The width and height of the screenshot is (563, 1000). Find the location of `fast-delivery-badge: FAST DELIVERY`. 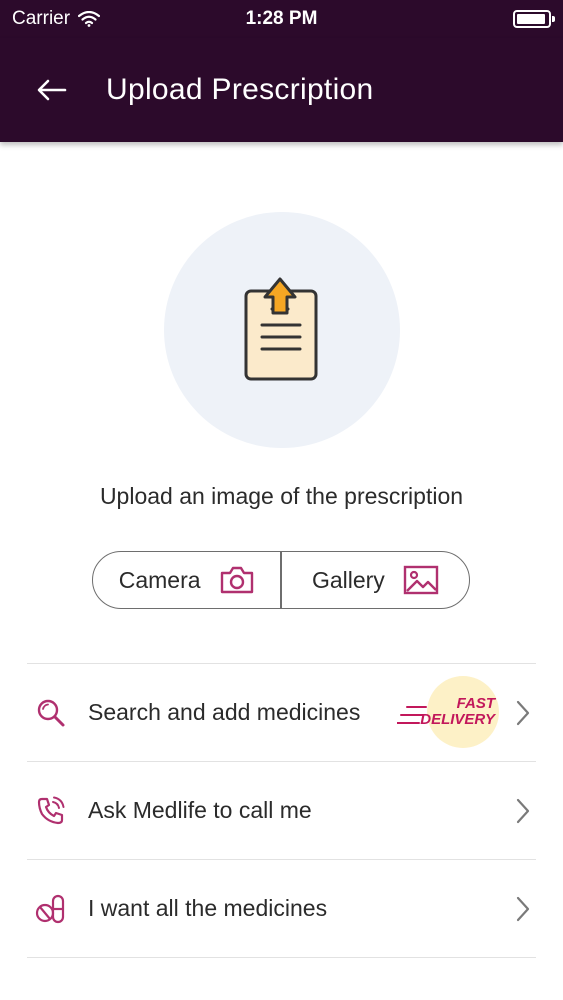

fast-delivery-badge: FAST DELIVERY is located at coordinates (450, 711).